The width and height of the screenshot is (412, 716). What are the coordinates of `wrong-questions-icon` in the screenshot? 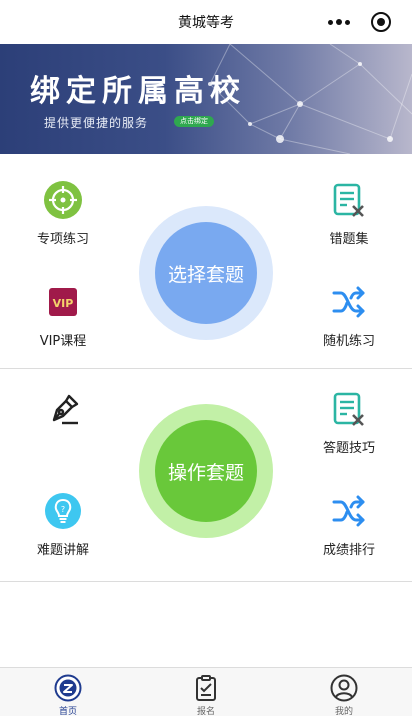 It's located at (349, 200).